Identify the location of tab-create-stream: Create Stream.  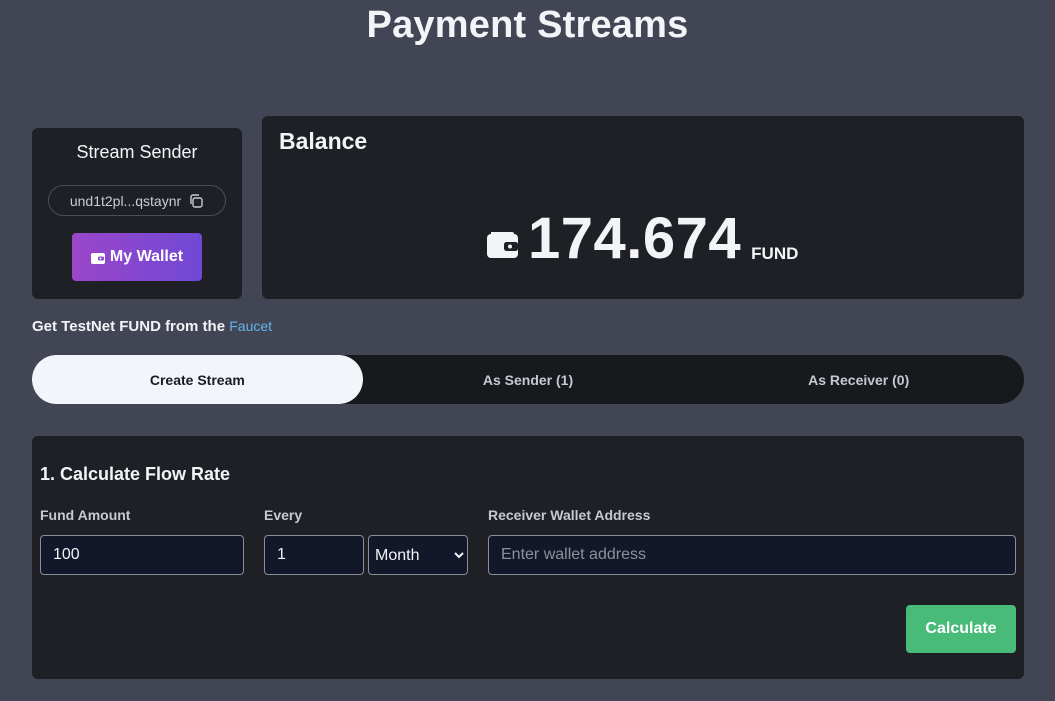
(197, 379).